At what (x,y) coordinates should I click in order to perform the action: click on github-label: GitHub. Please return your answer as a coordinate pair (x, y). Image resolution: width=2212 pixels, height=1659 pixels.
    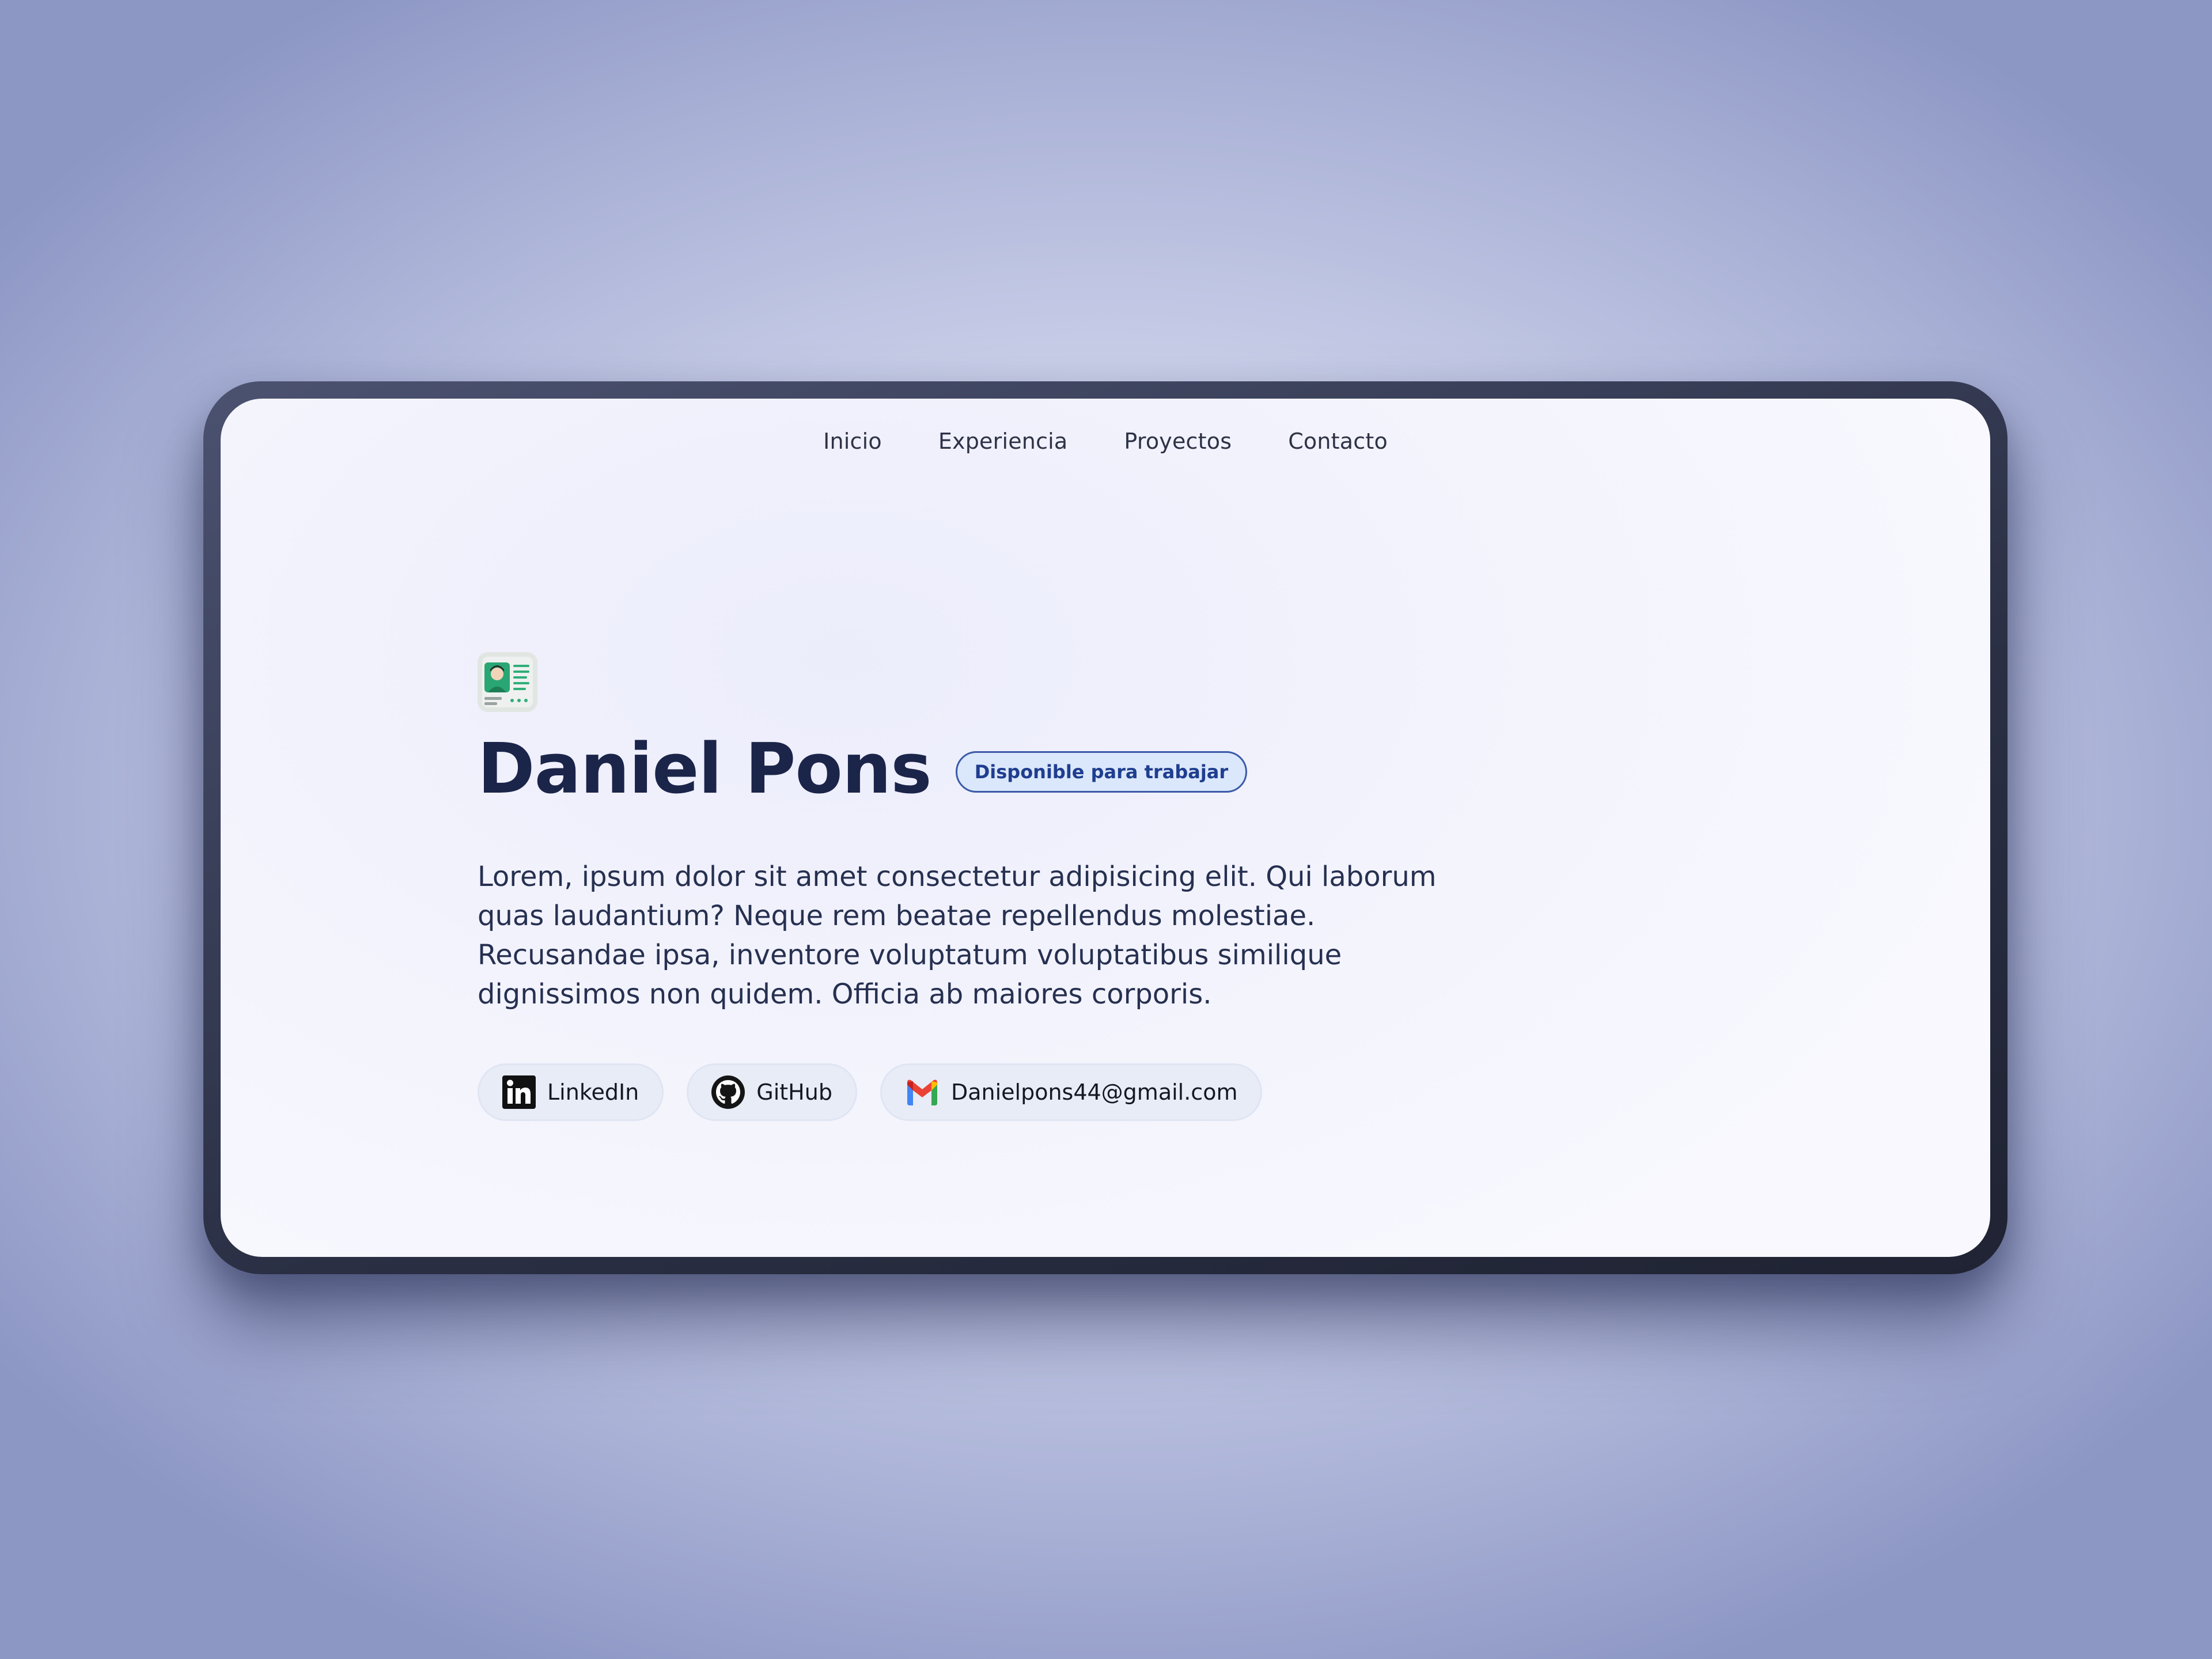
    Looking at the image, I should click on (794, 1092).